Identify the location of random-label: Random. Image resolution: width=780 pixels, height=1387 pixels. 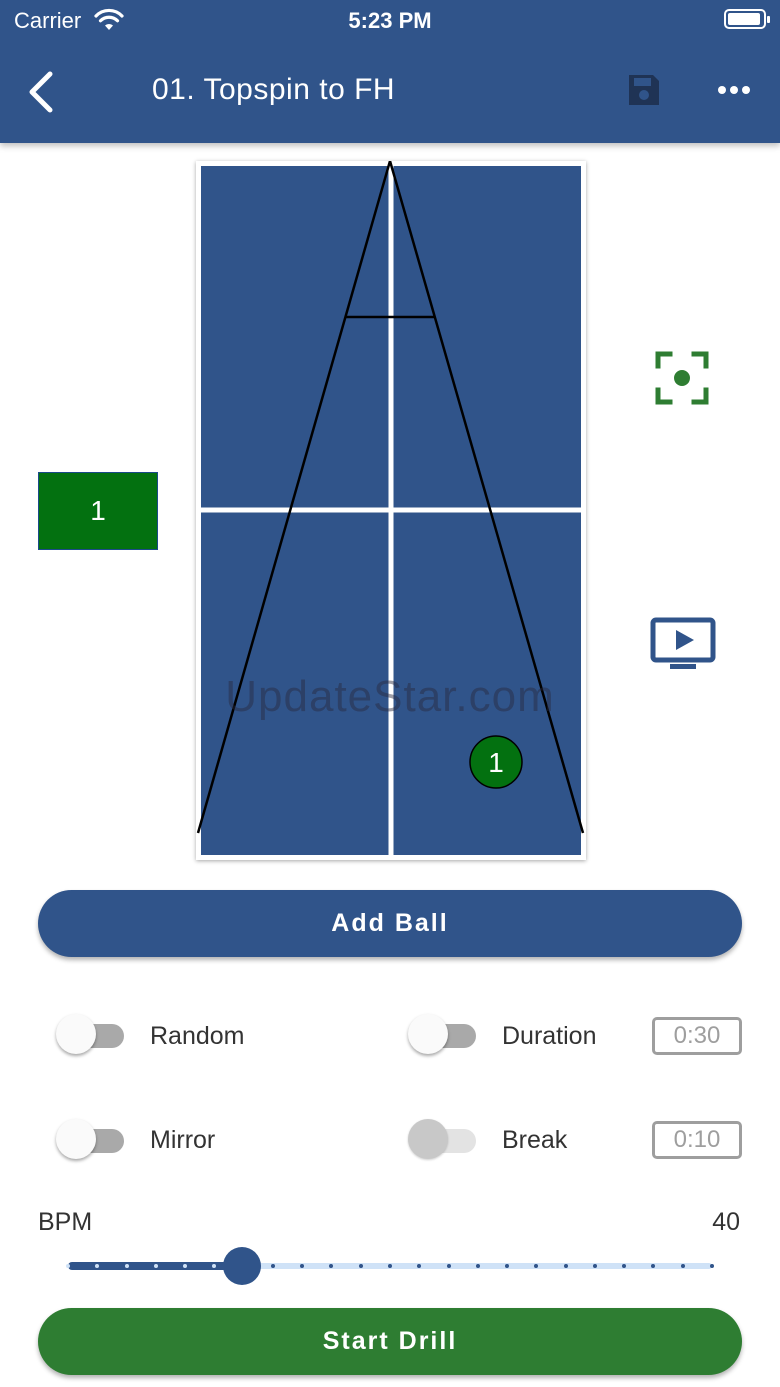
(197, 1036).